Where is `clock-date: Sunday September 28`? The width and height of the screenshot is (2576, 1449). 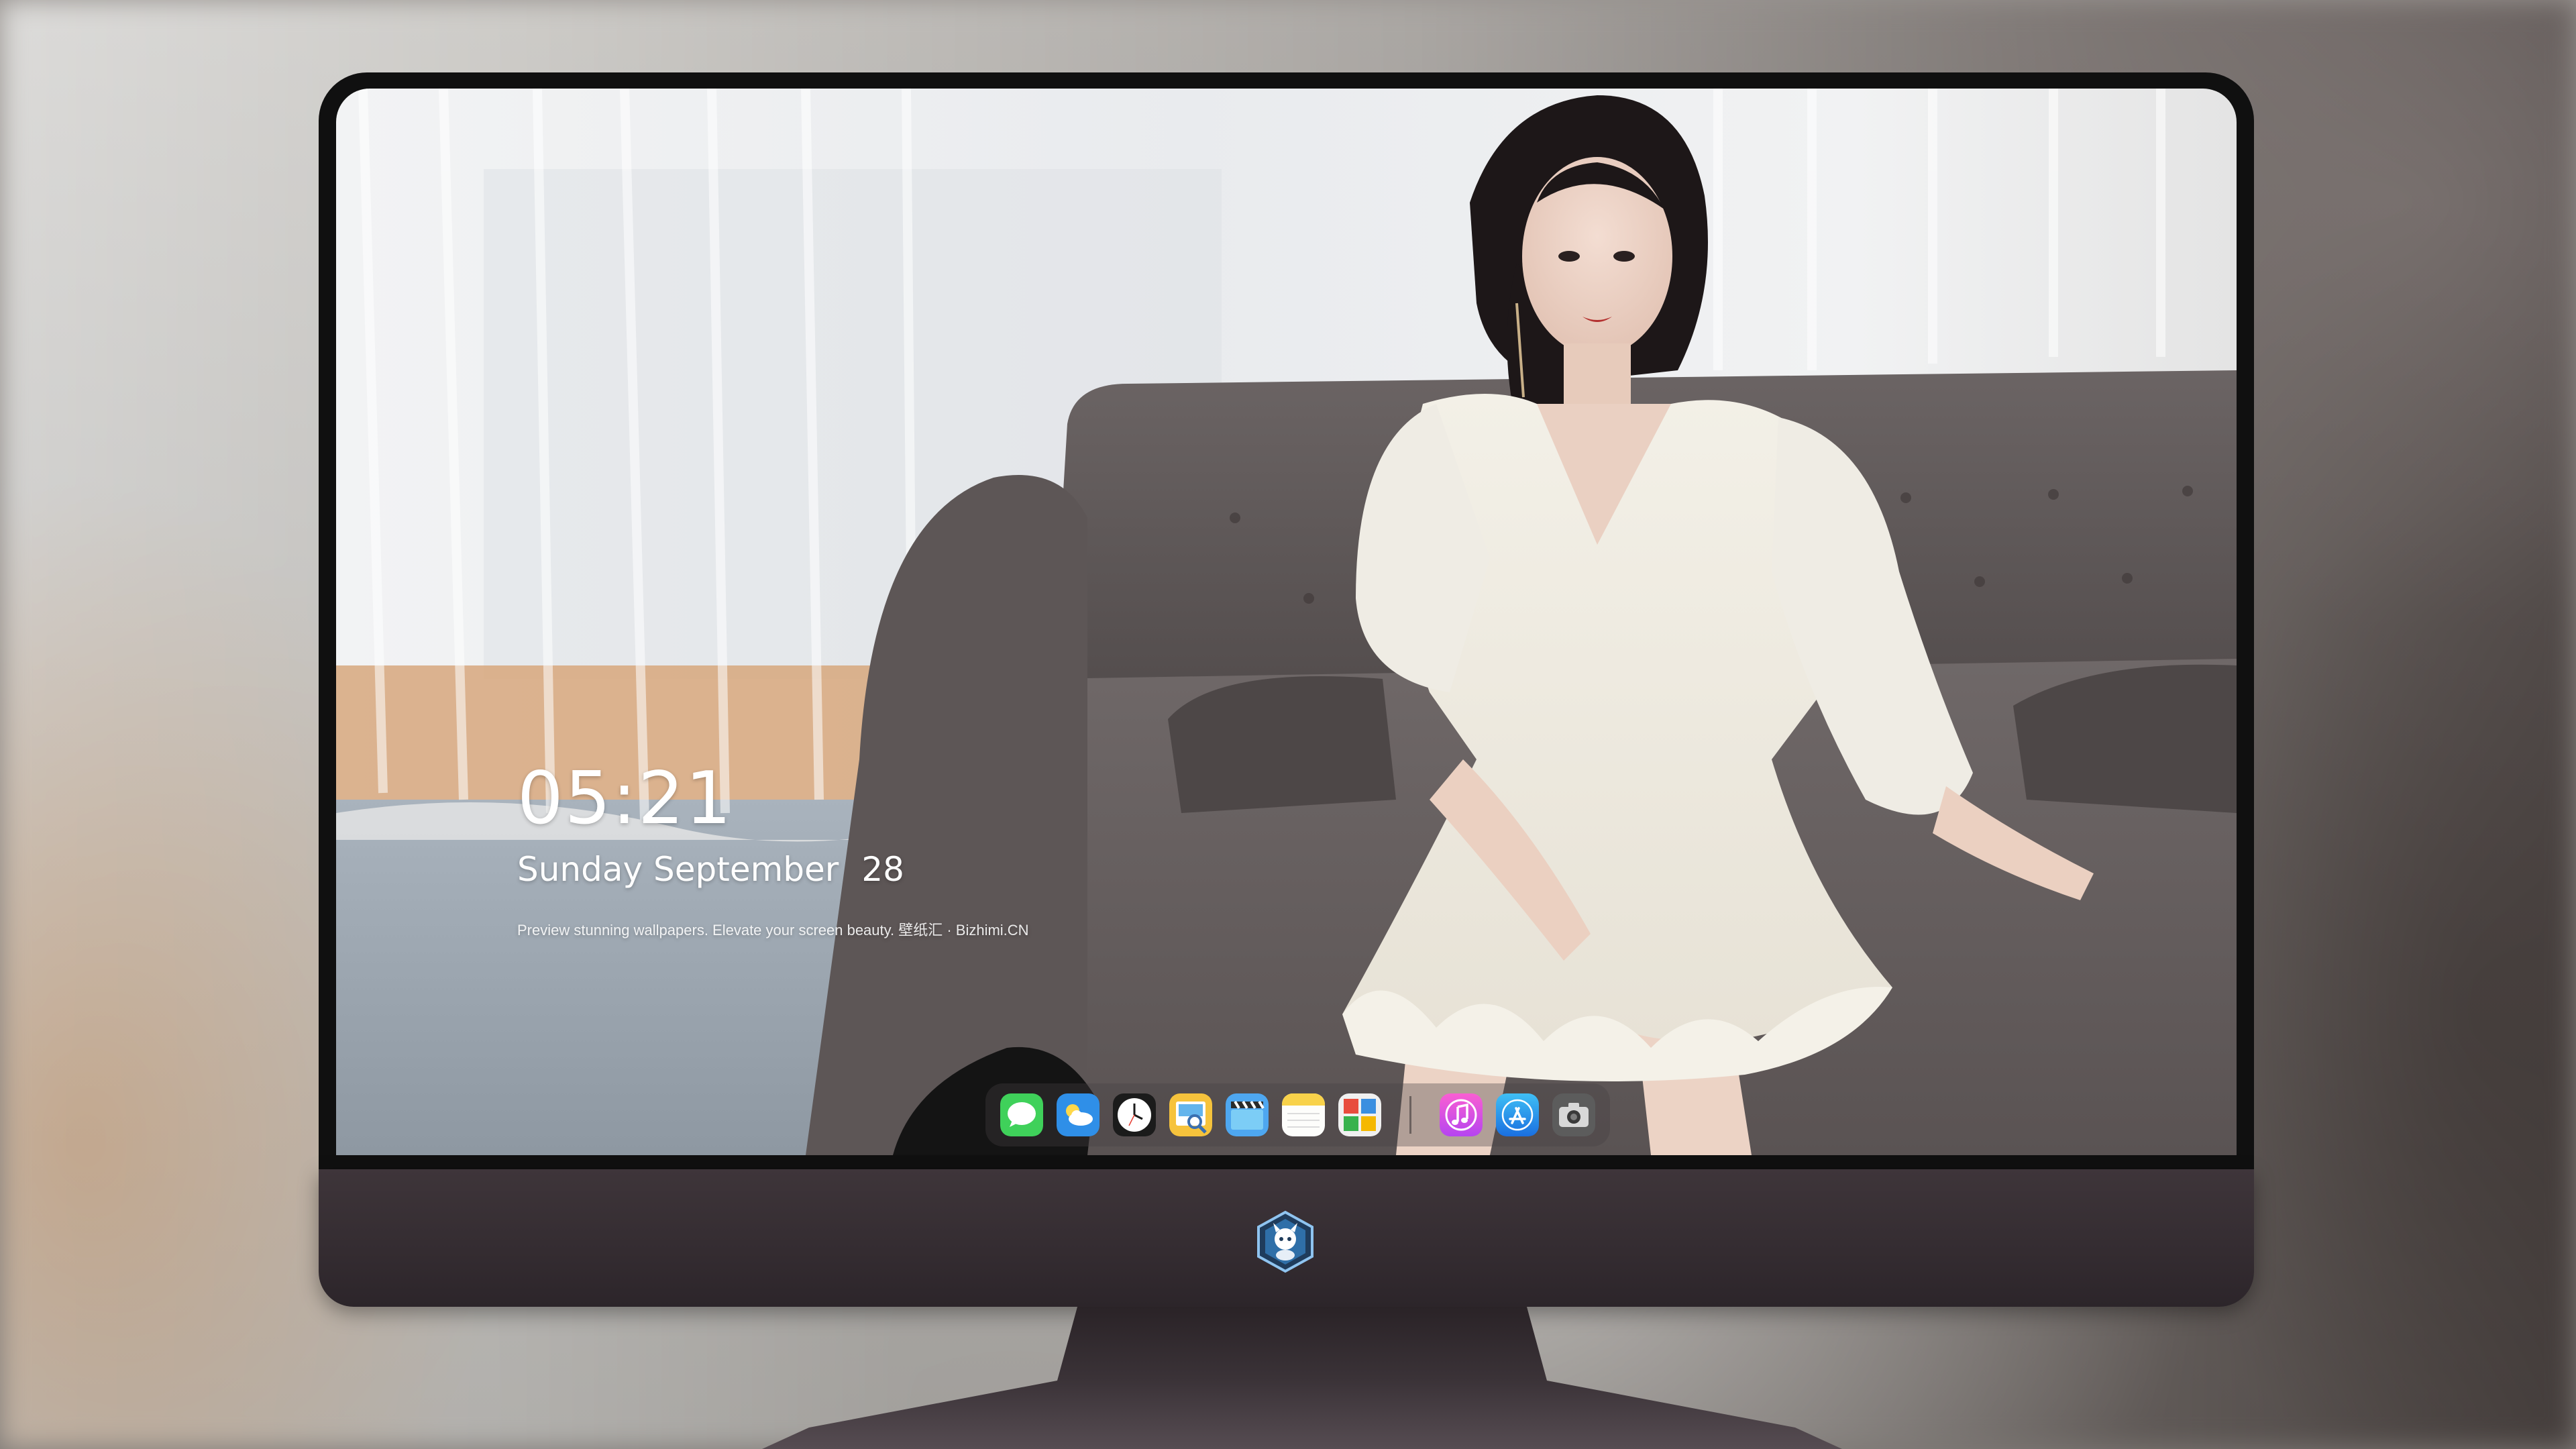 clock-date: Sunday September 28 is located at coordinates (773, 869).